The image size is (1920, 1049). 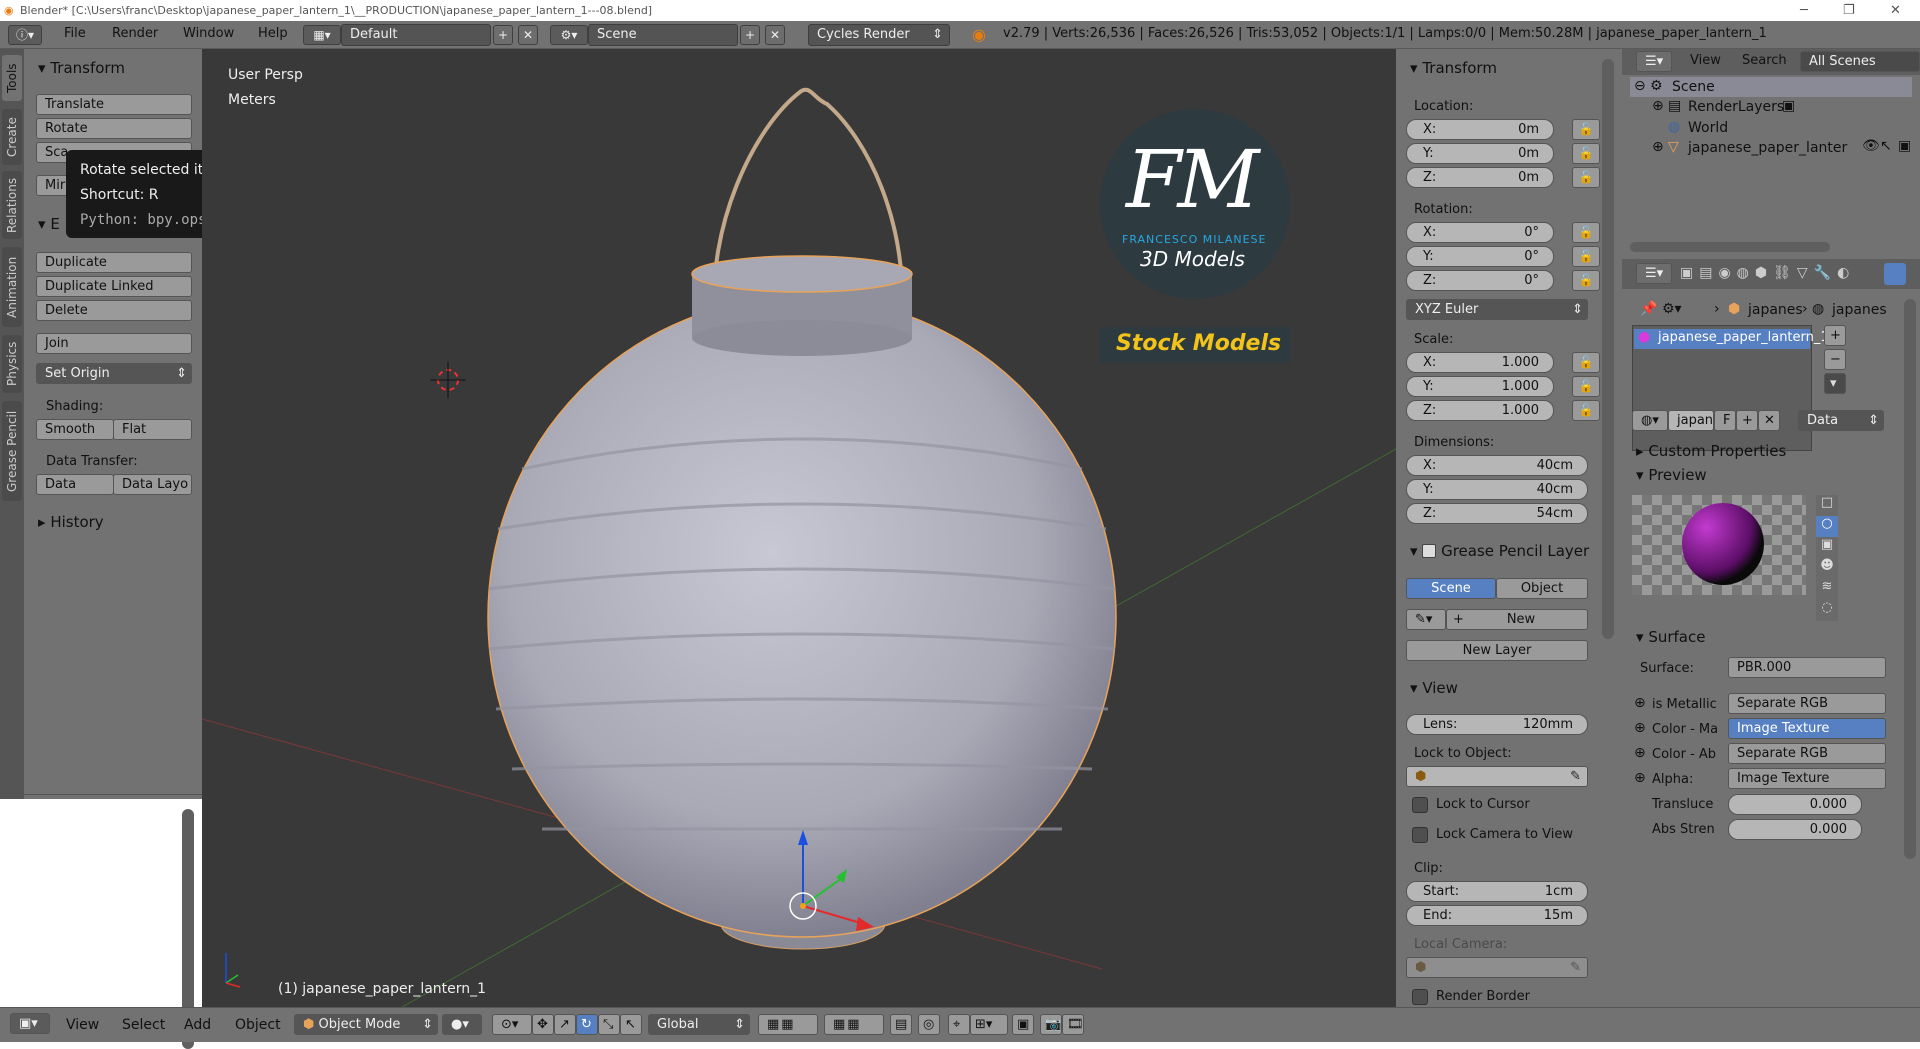 I want to click on tab-relations: Relations, so click(x=12, y=205).